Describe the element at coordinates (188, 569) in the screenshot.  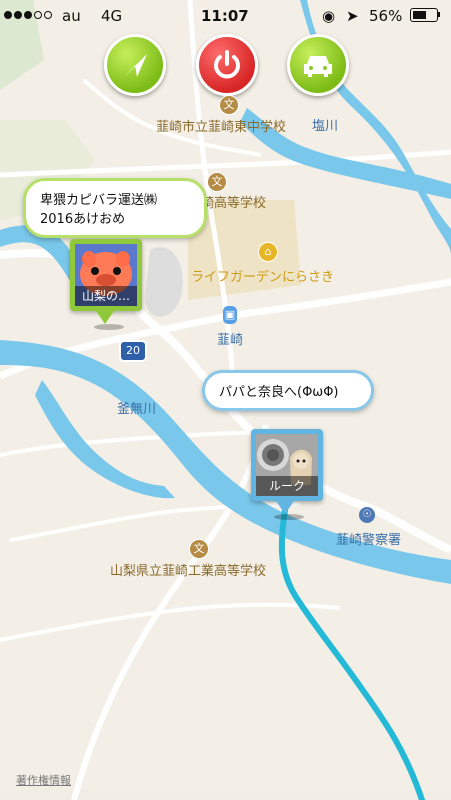
I see `map-label-school-3: 山梨県立韮崎工業高等学校` at that location.